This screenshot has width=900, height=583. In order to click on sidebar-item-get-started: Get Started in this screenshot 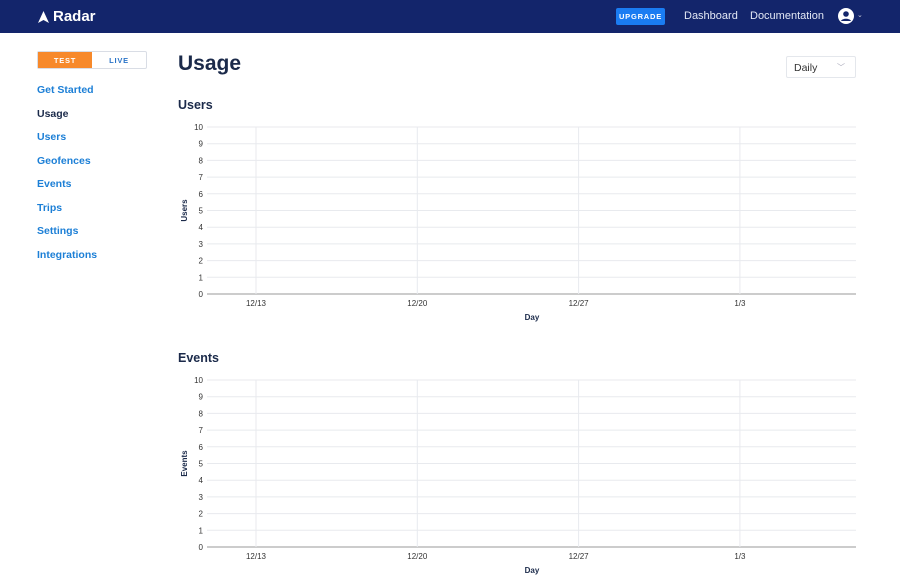, I will do `click(65, 90)`.